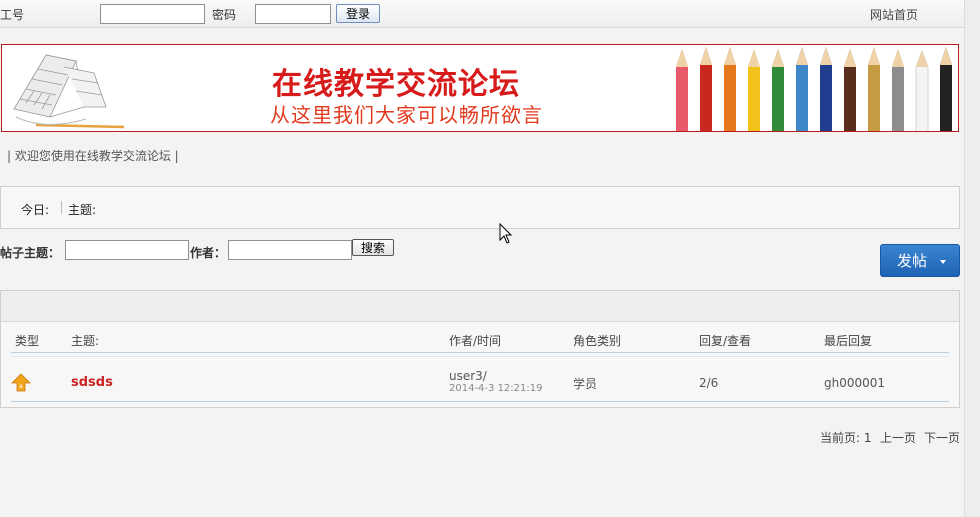 This screenshot has height=517, width=980. I want to click on header-divider, so click(480, 352).